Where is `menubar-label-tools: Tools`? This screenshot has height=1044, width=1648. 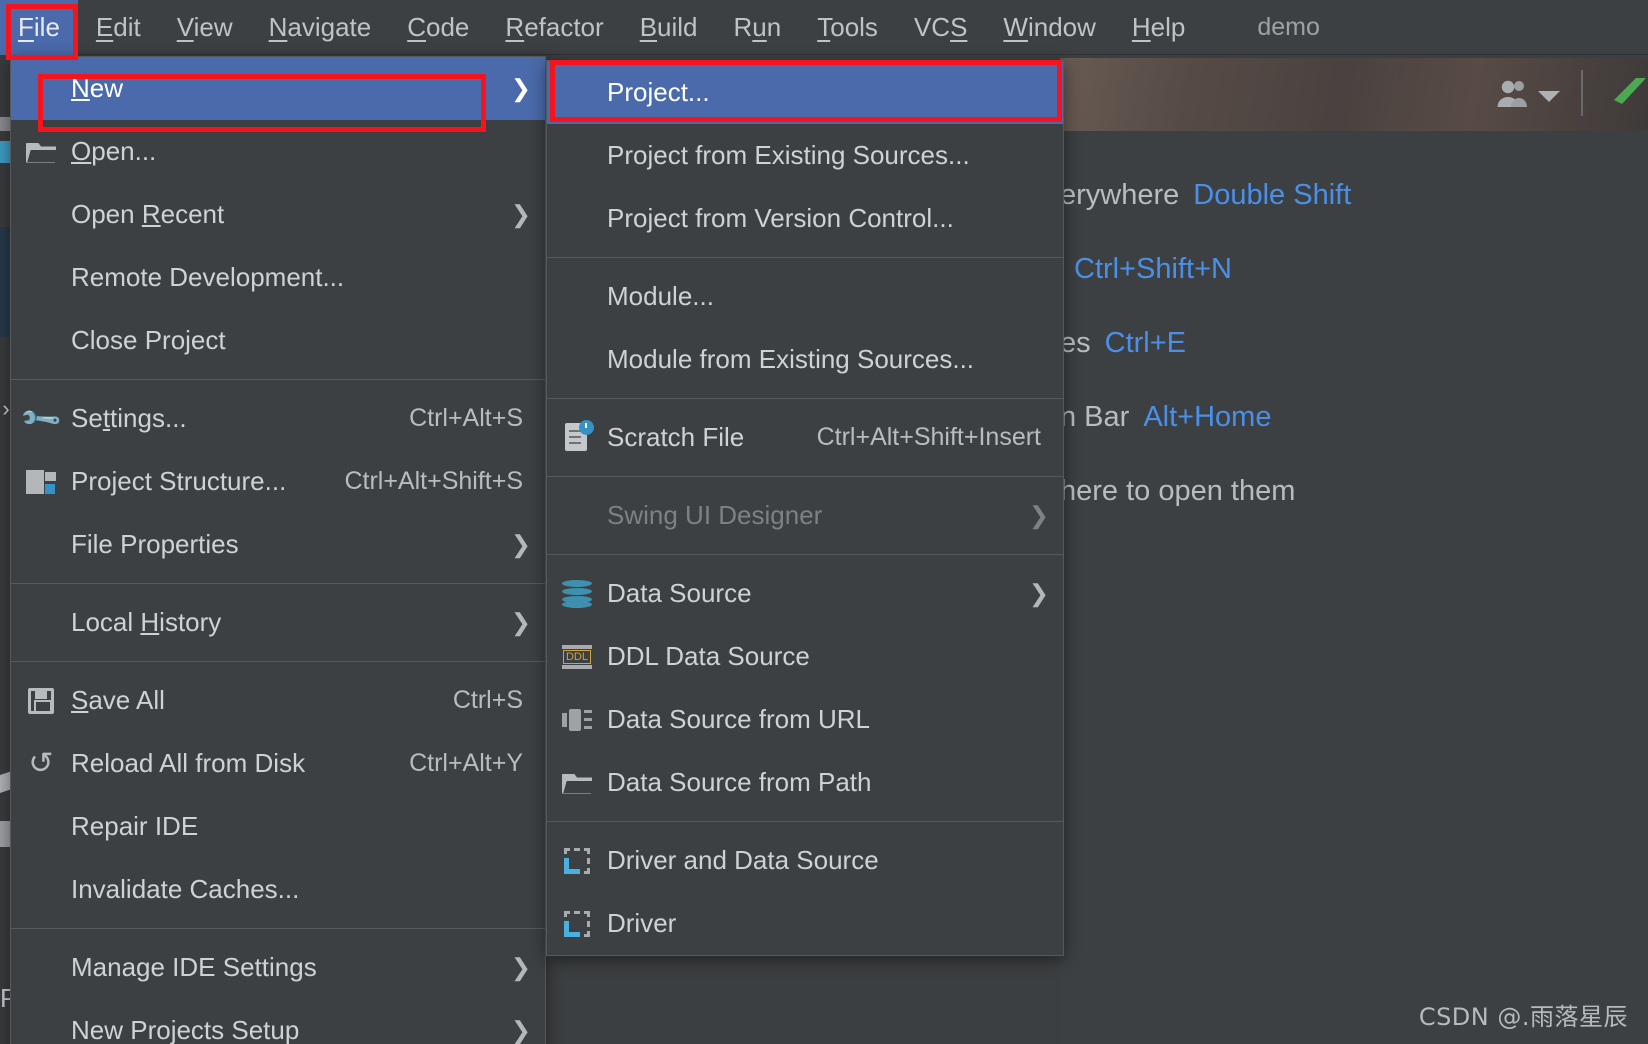 menubar-label-tools: Tools is located at coordinates (847, 26).